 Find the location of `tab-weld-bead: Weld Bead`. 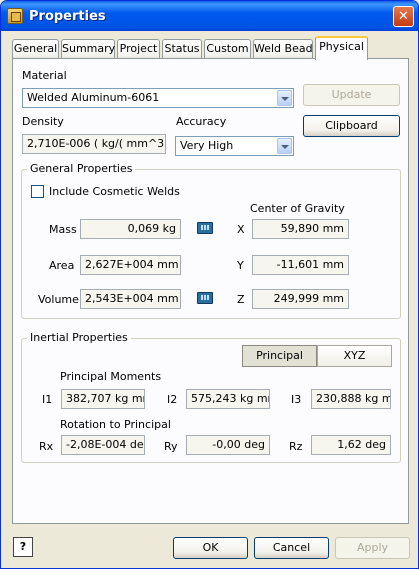

tab-weld-bead: Weld Bead is located at coordinates (283, 49).